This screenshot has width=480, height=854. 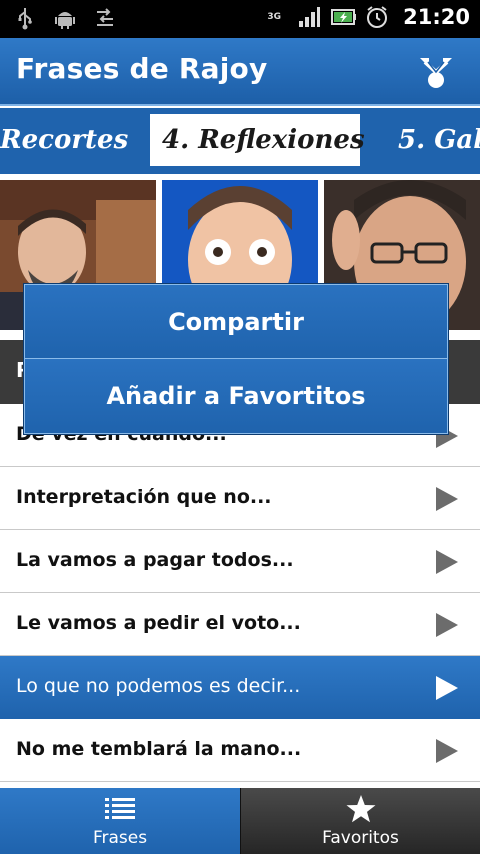 I want to click on bottom-nav: Frases Favoritos, so click(x=240, y=821).